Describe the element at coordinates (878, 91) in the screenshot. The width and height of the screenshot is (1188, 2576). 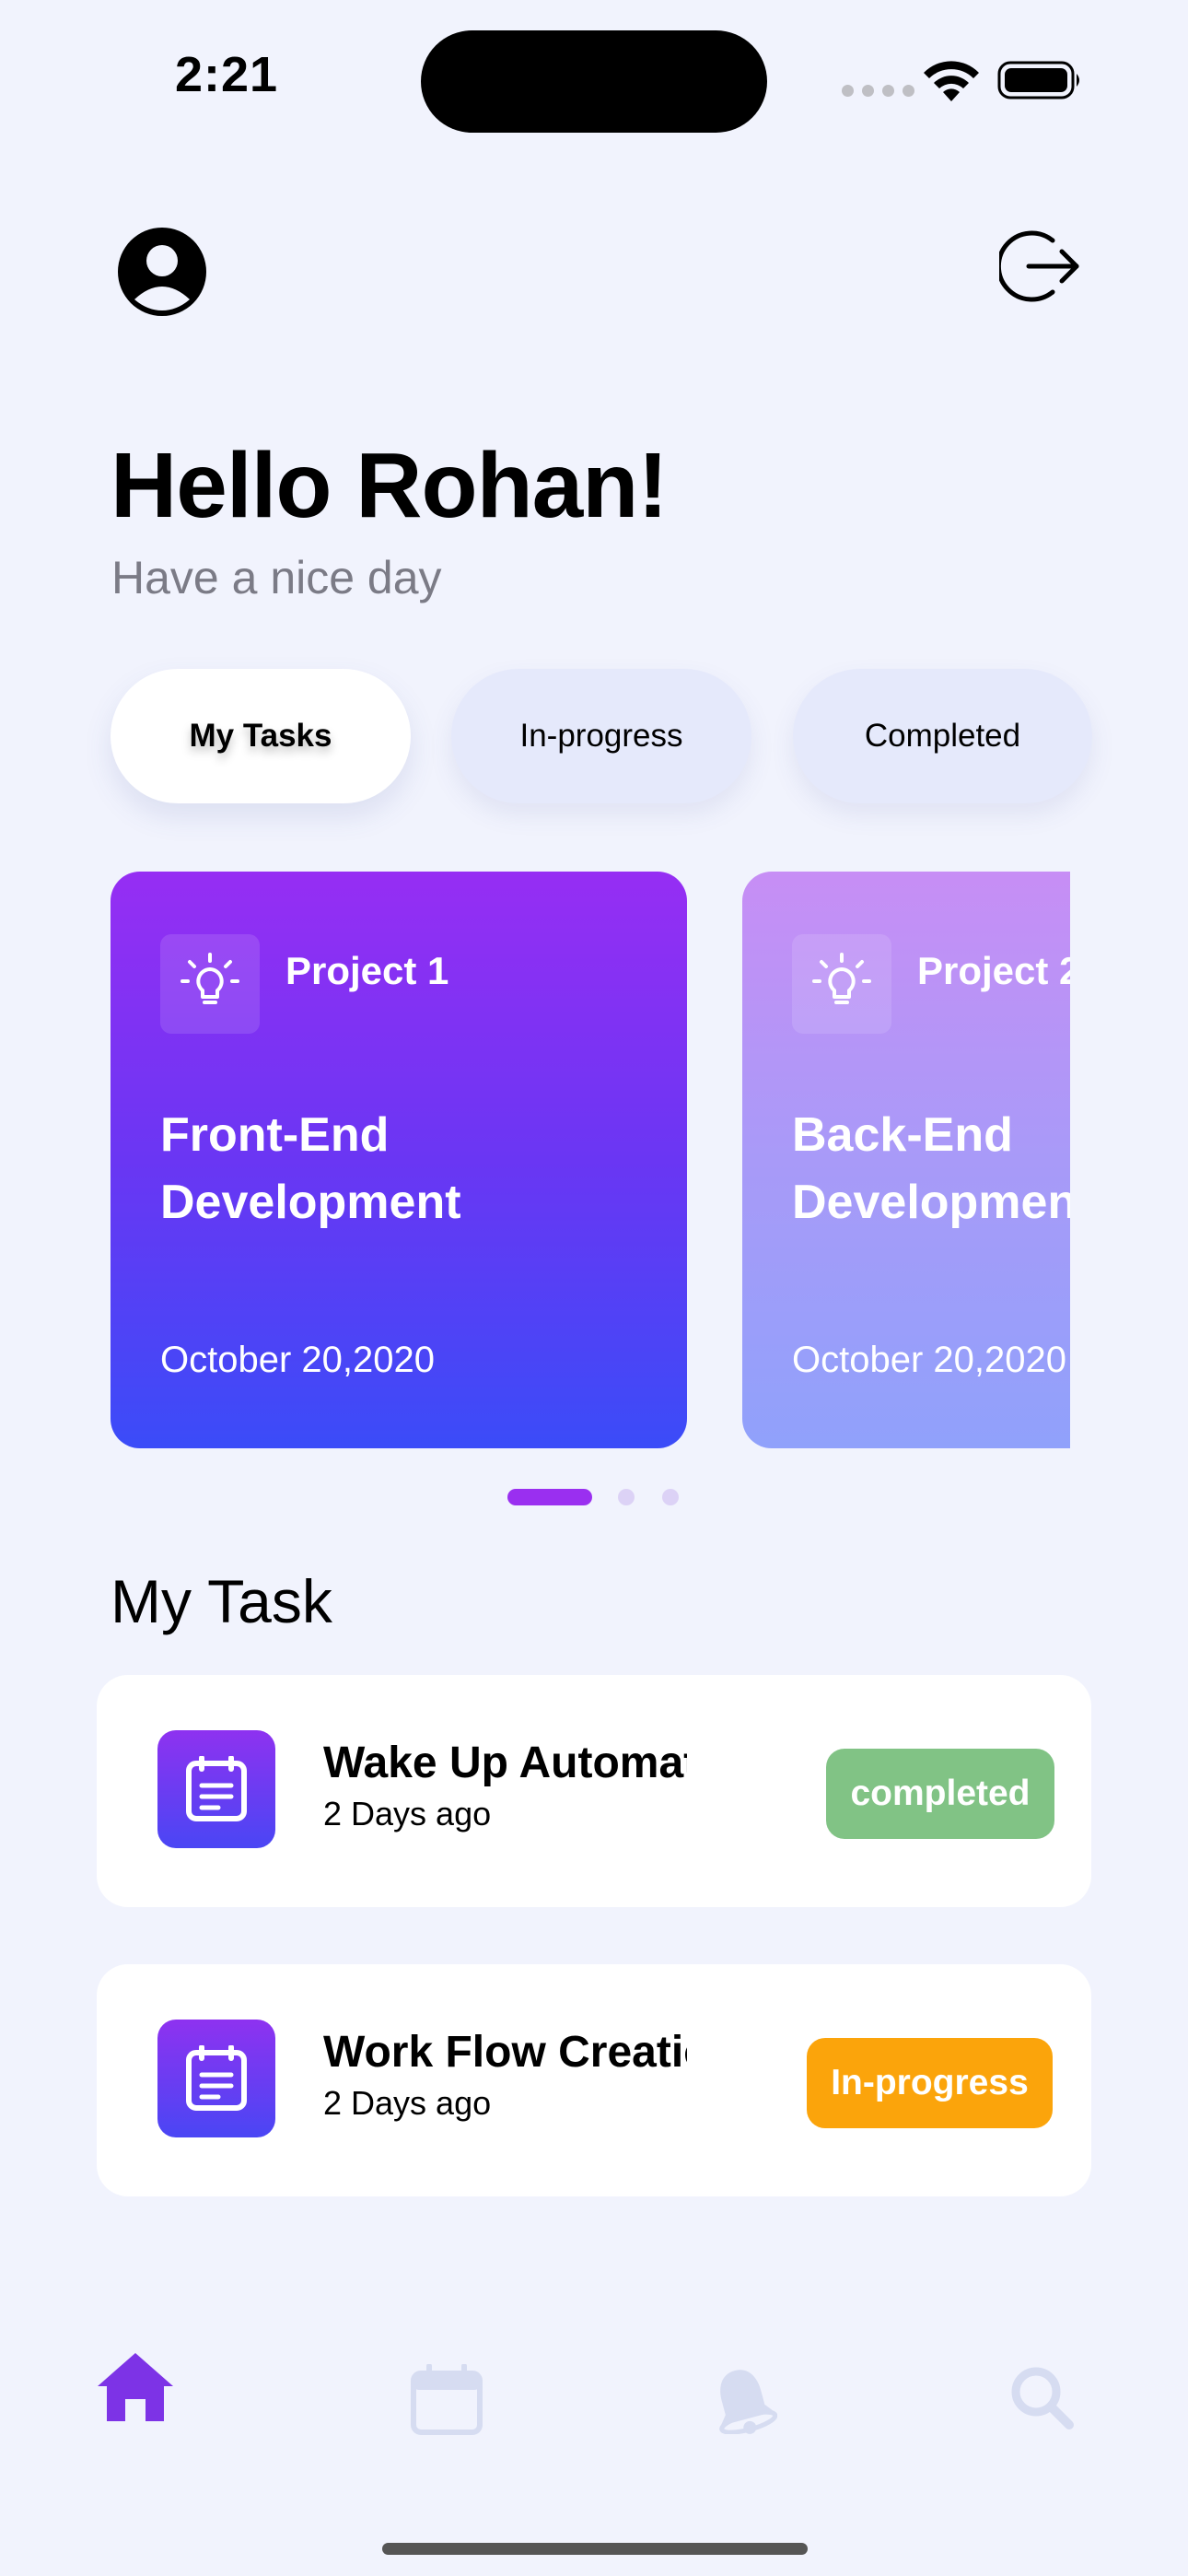
I see `cellular-signal-icon` at that location.